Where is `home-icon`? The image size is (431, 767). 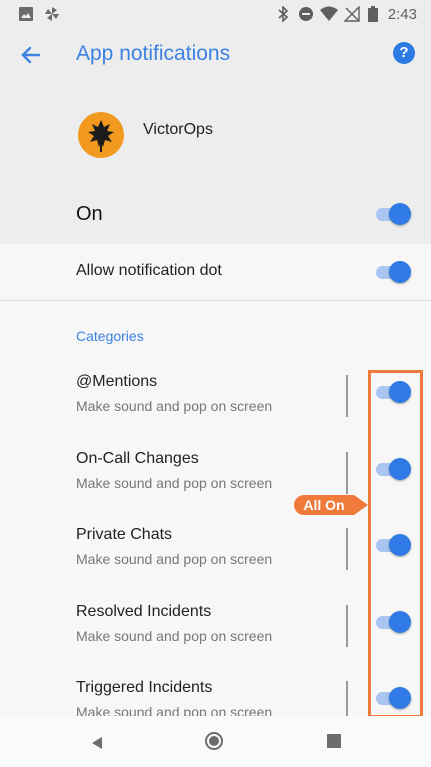 home-icon is located at coordinates (214, 741).